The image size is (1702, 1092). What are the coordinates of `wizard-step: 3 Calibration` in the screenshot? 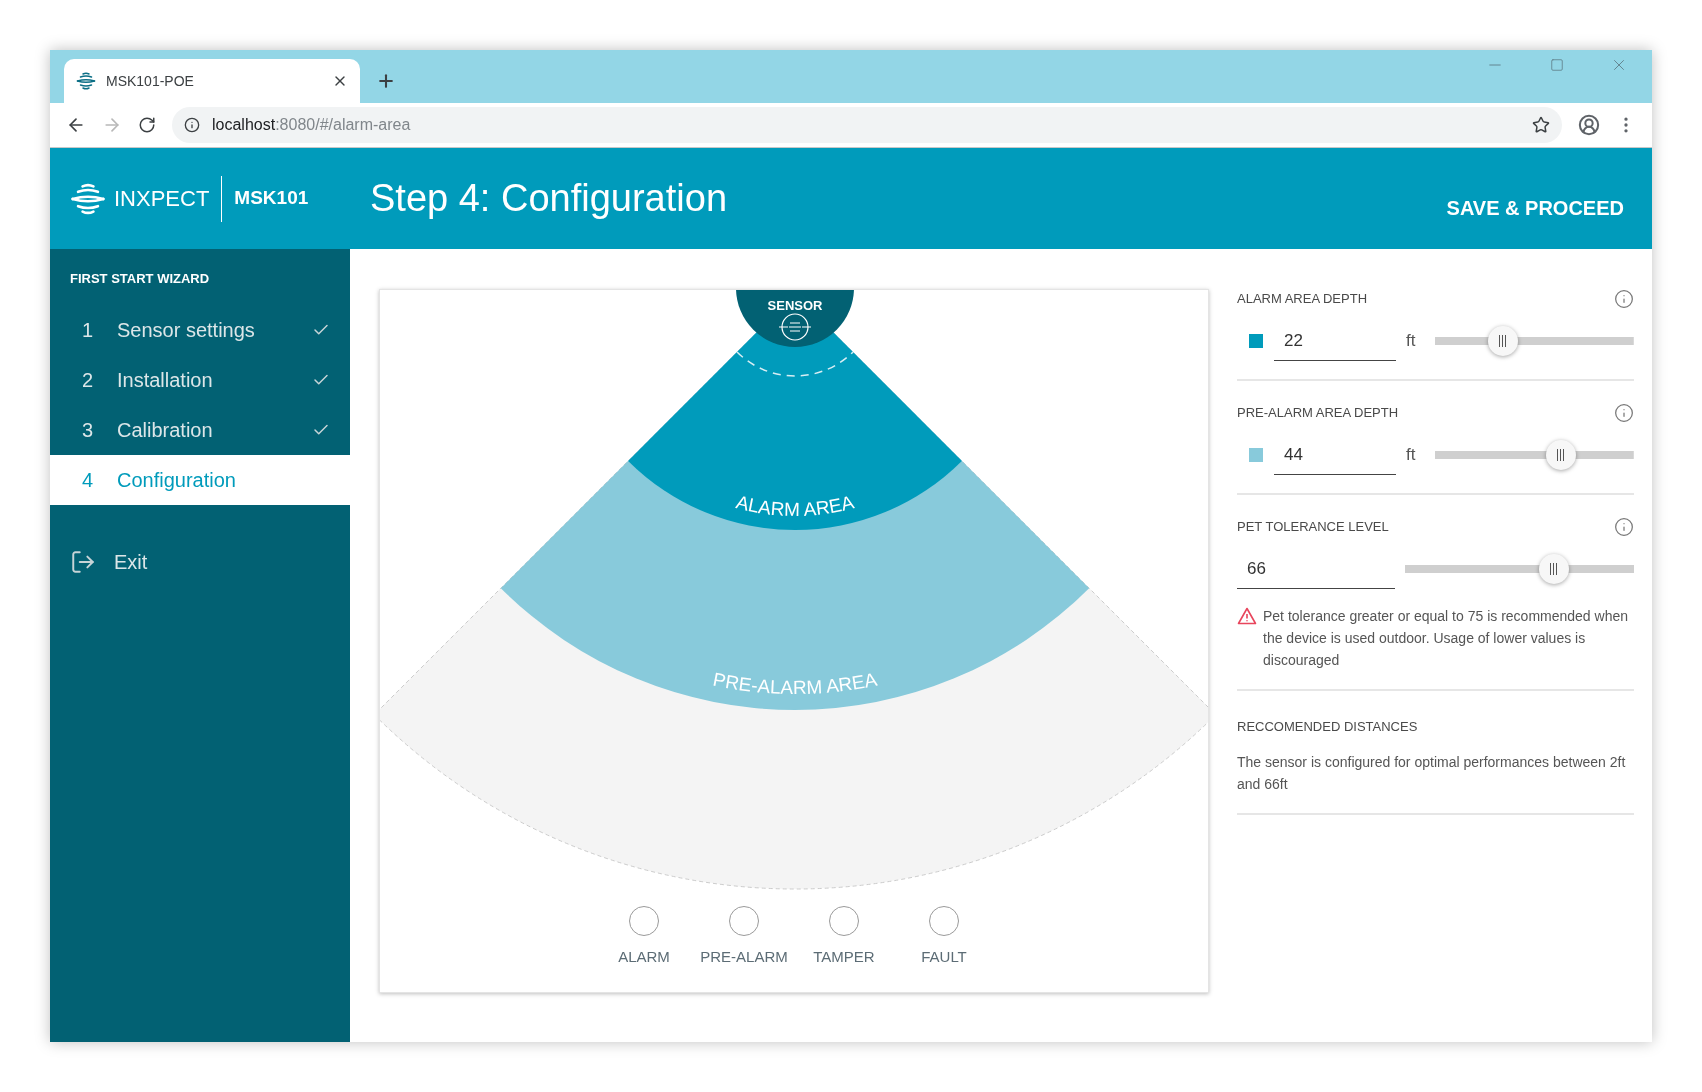 It's located at (200, 430).